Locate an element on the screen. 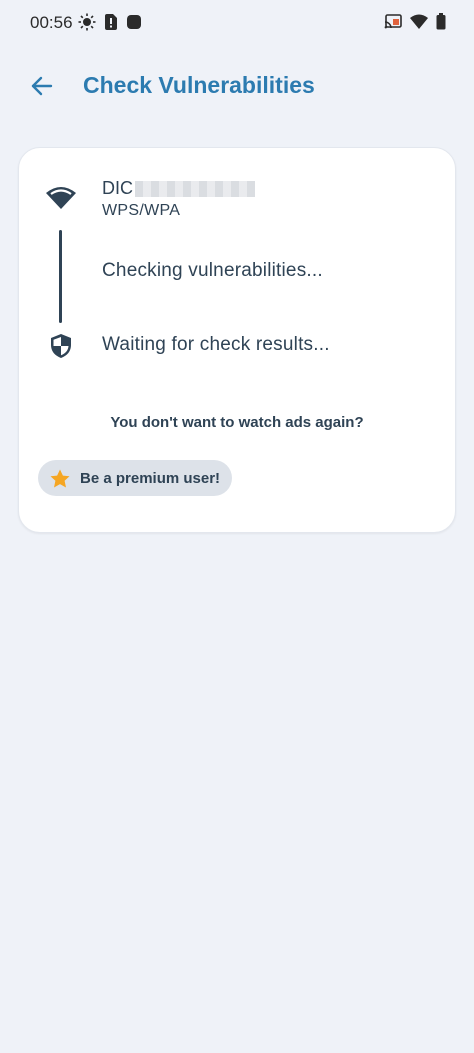 The image size is (474, 1053). network-name: DIC is located at coordinates (178, 188).